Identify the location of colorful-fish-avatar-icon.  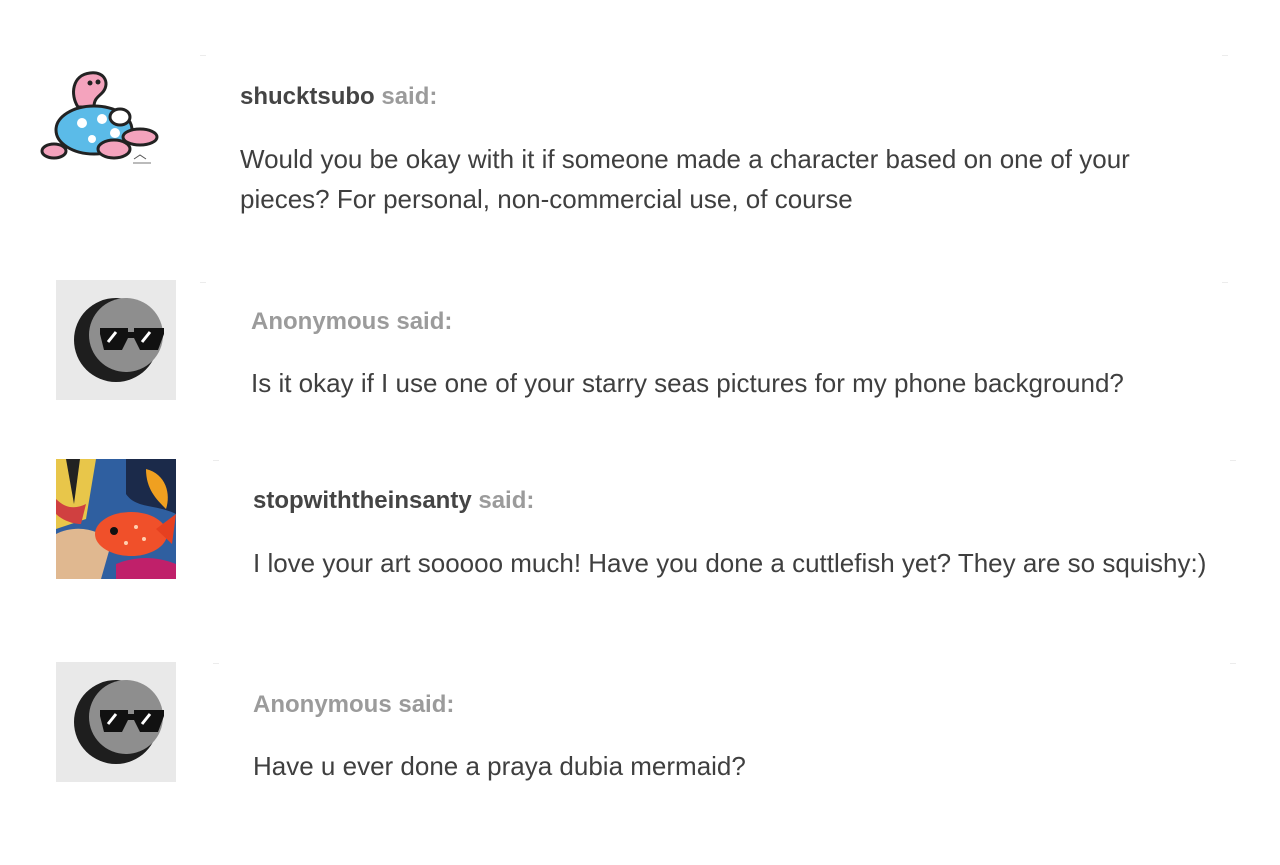
(116, 519).